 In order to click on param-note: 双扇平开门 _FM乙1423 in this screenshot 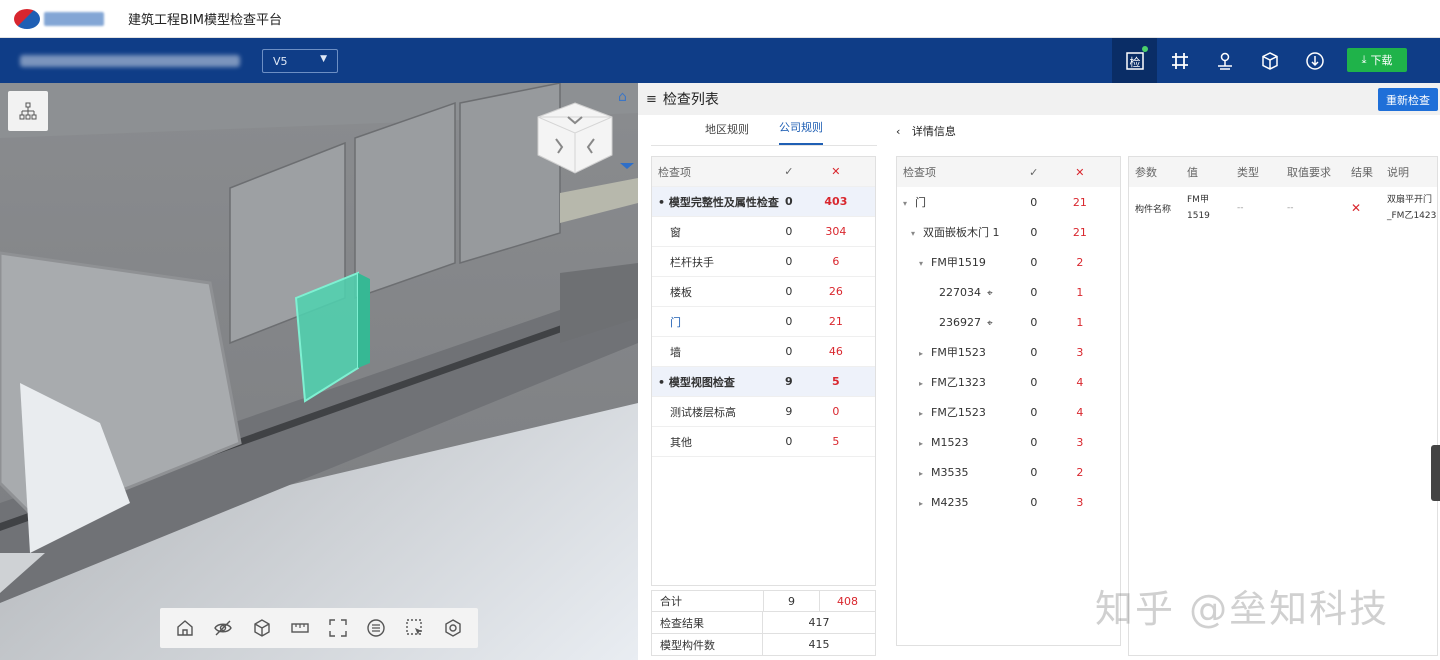, I will do `click(1409, 208)`.